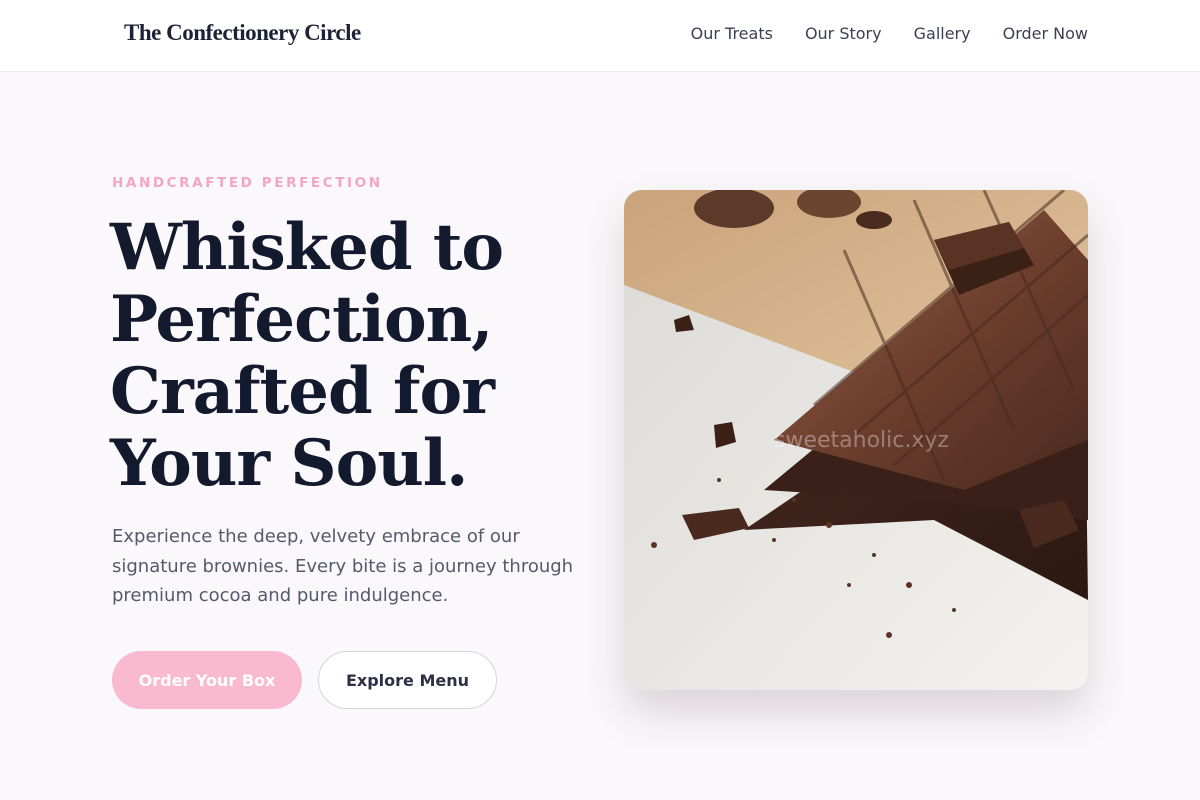 The width and height of the screenshot is (1200, 800). Describe the element at coordinates (247, 183) in the screenshot. I see `hero-eyebrow: HANDCRAFTED PERFECTION` at that location.